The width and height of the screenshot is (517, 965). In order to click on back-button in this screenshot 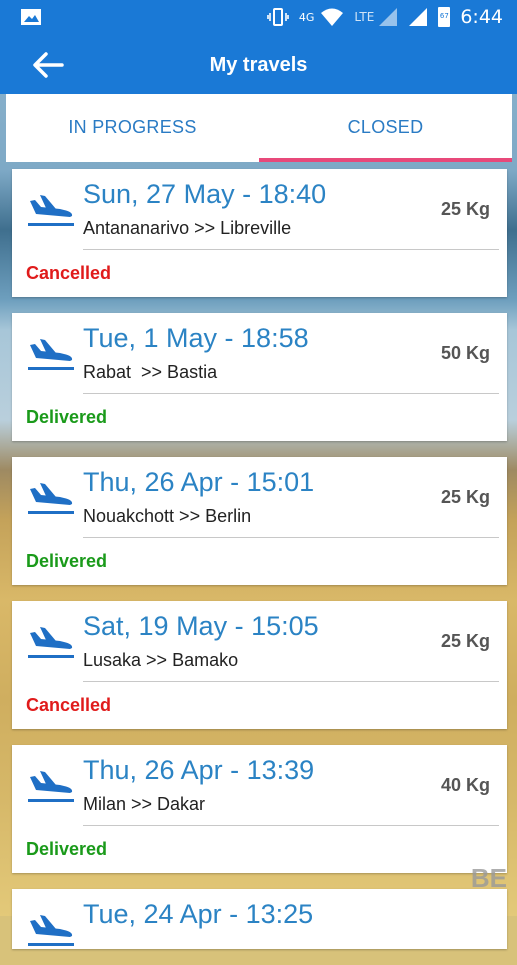, I will do `click(48, 65)`.